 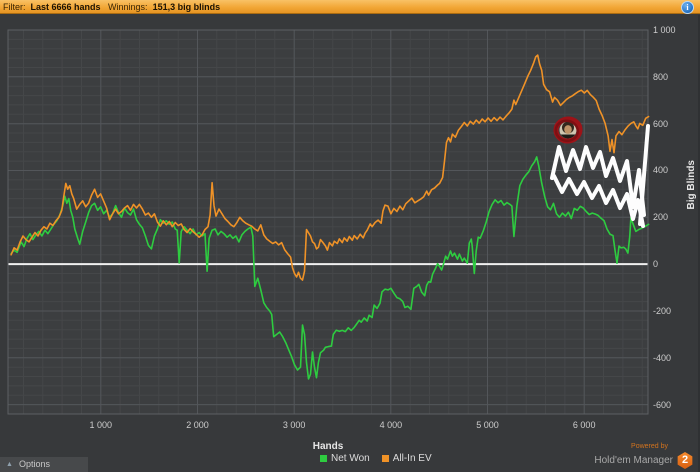 What do you see at coordinates (662, 357) in the screenshot?
I see `y-tick-label: -400` at bounding box center [662, 357].